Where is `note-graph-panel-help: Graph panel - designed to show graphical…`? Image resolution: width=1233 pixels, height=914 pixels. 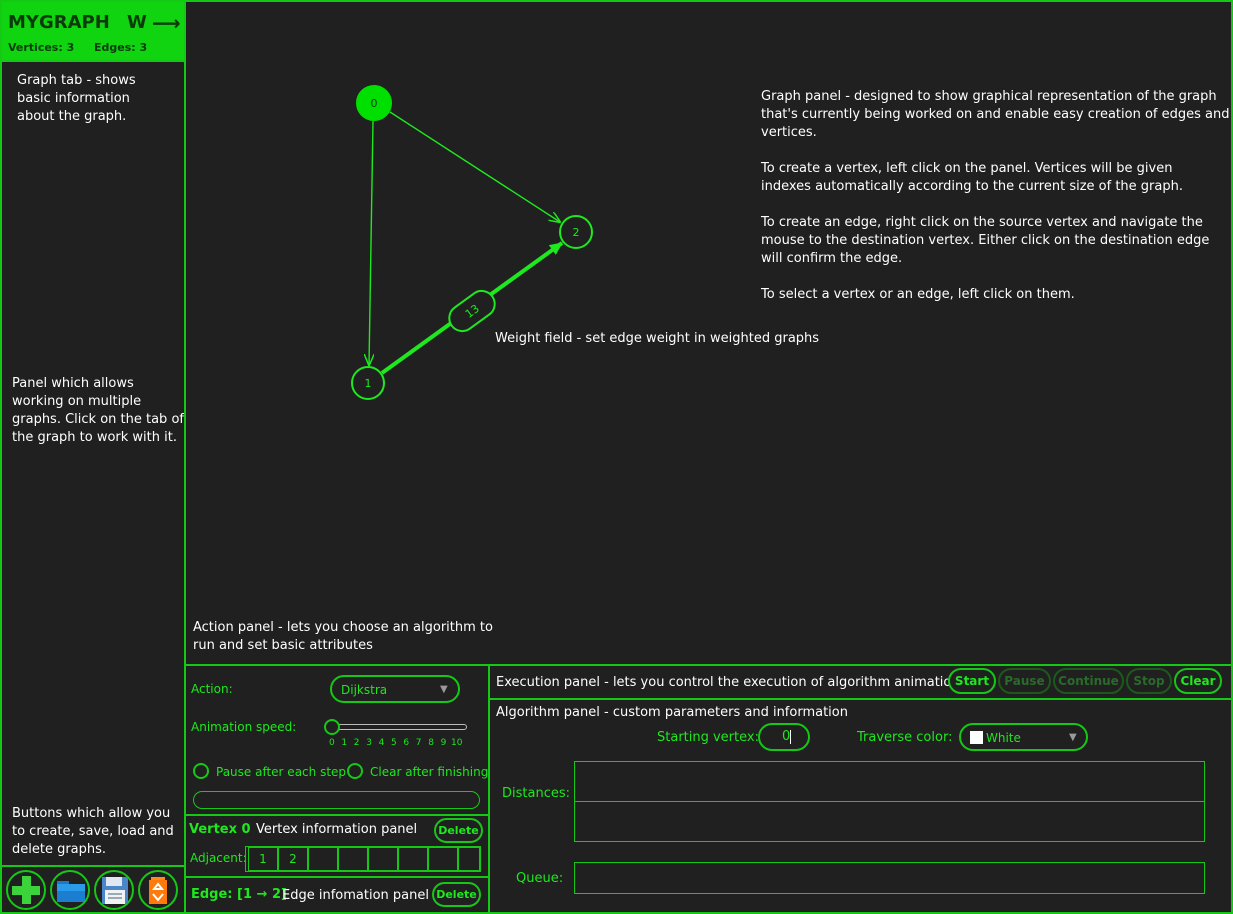
note-graph-panel-help: Graph panel - designed to show graphical… is located at coordinates (995, 195).